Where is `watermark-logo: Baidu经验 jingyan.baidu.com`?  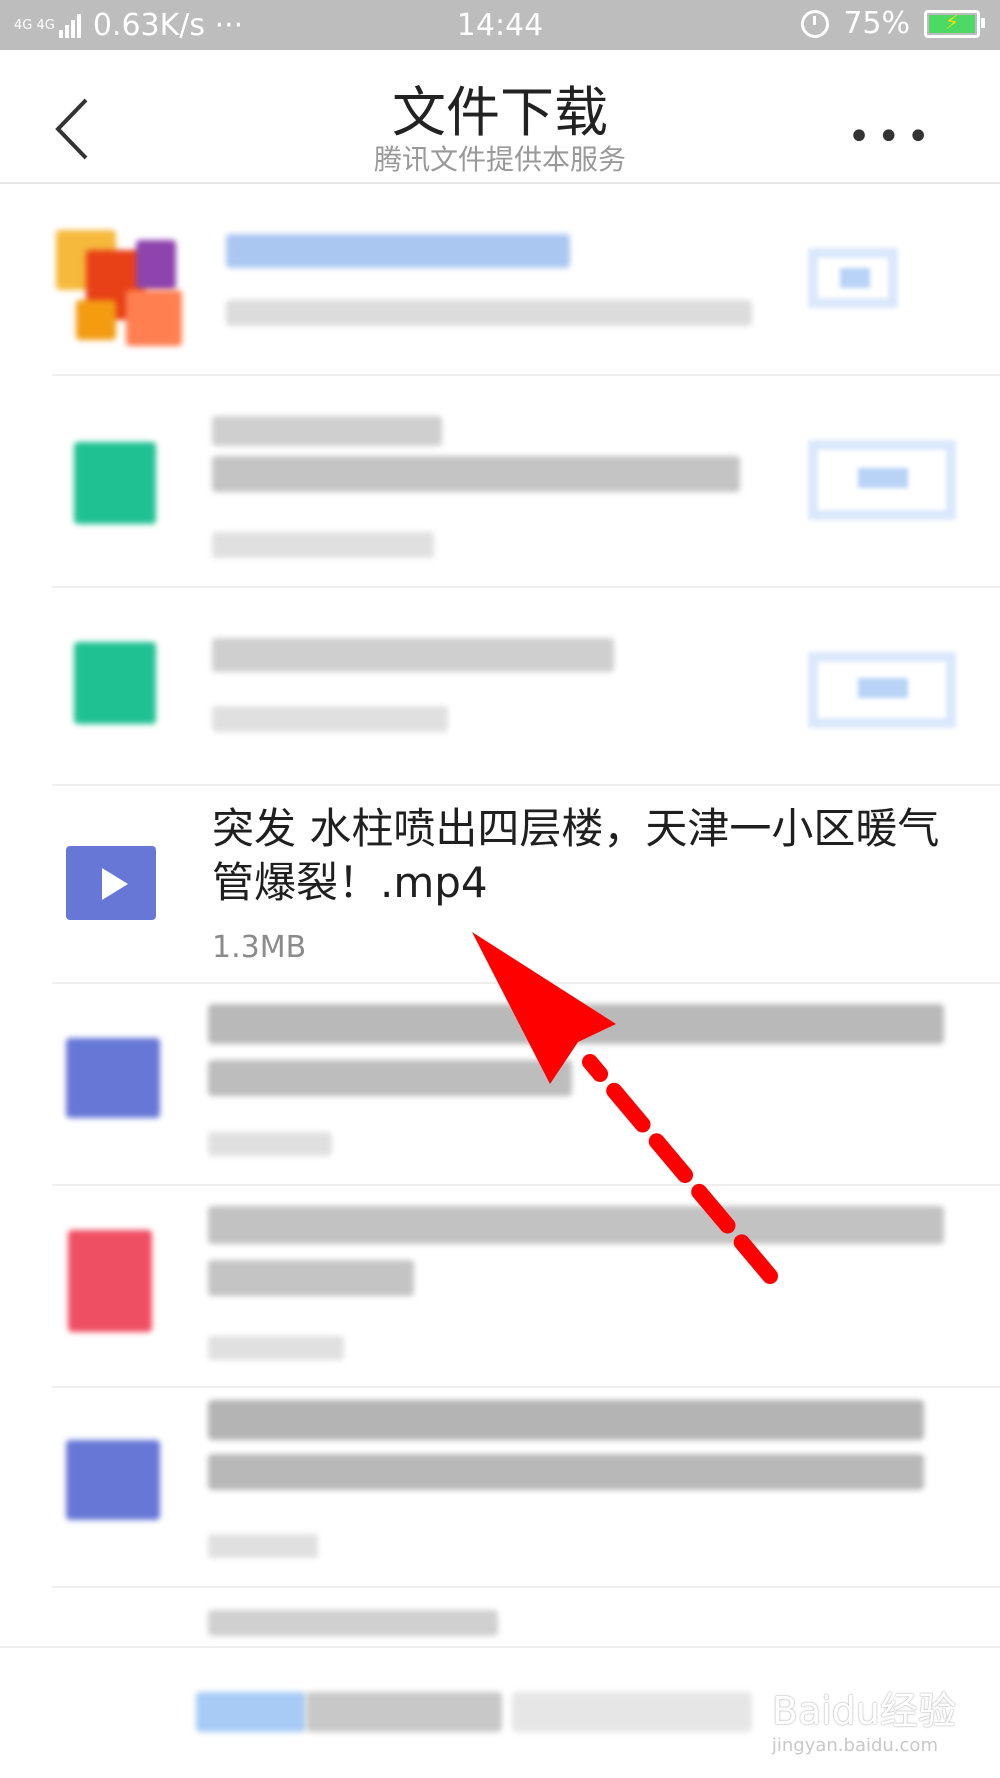
watermark-logo: Baidu经验 jingyan.baidu.com is located at coordinates (864, 1718).